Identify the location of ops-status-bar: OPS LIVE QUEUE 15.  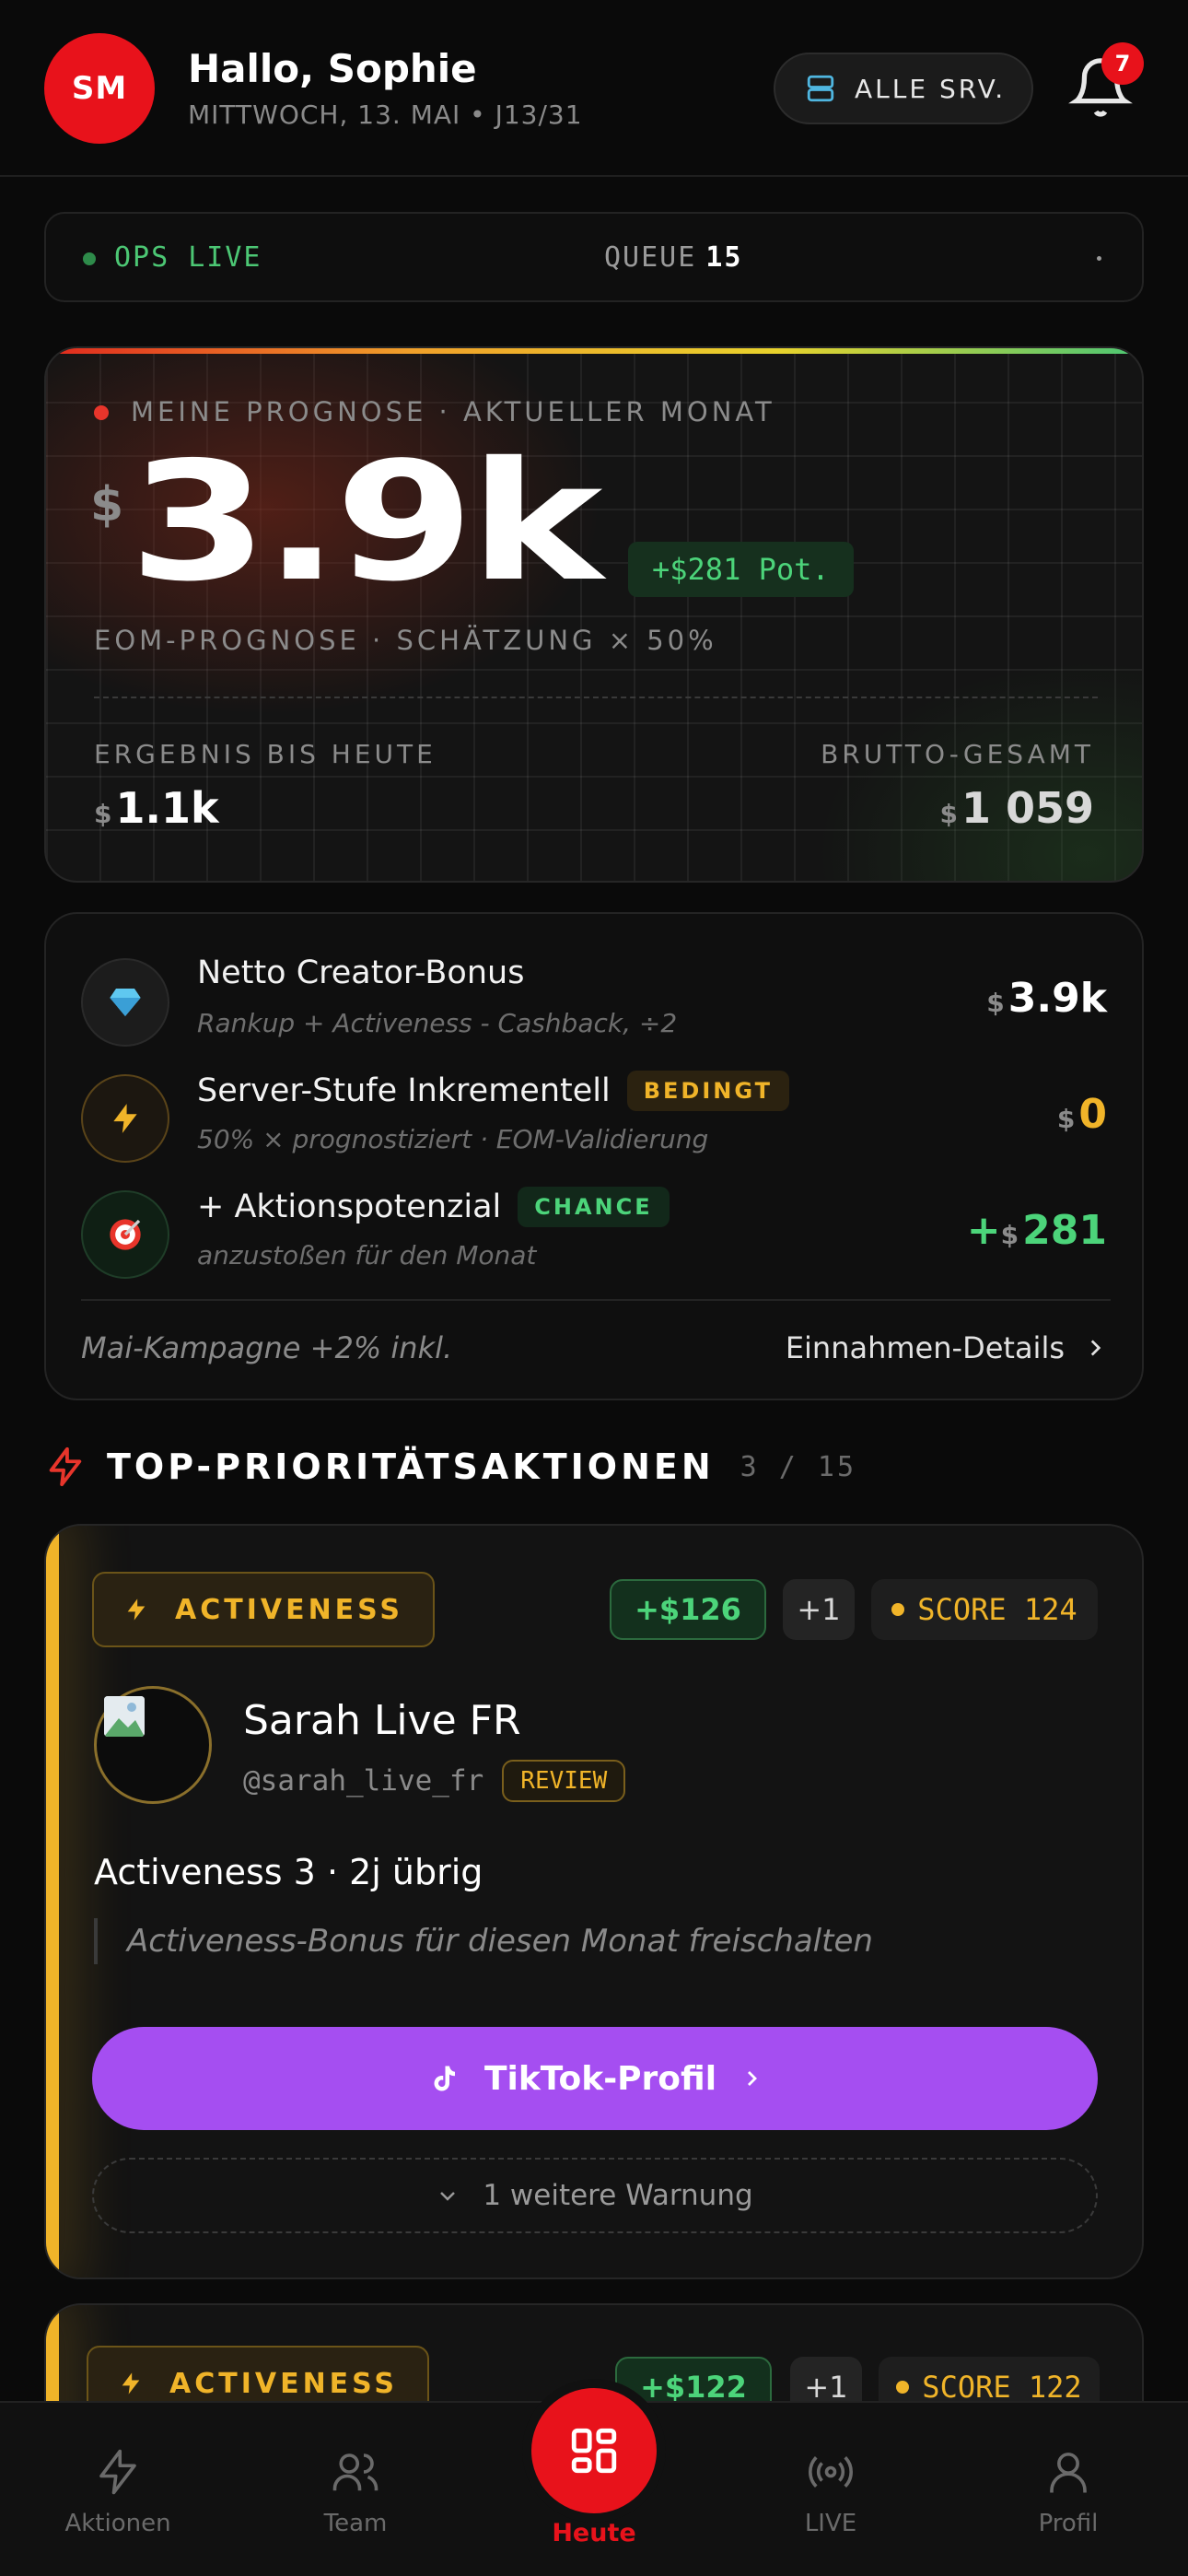
(594, 257).